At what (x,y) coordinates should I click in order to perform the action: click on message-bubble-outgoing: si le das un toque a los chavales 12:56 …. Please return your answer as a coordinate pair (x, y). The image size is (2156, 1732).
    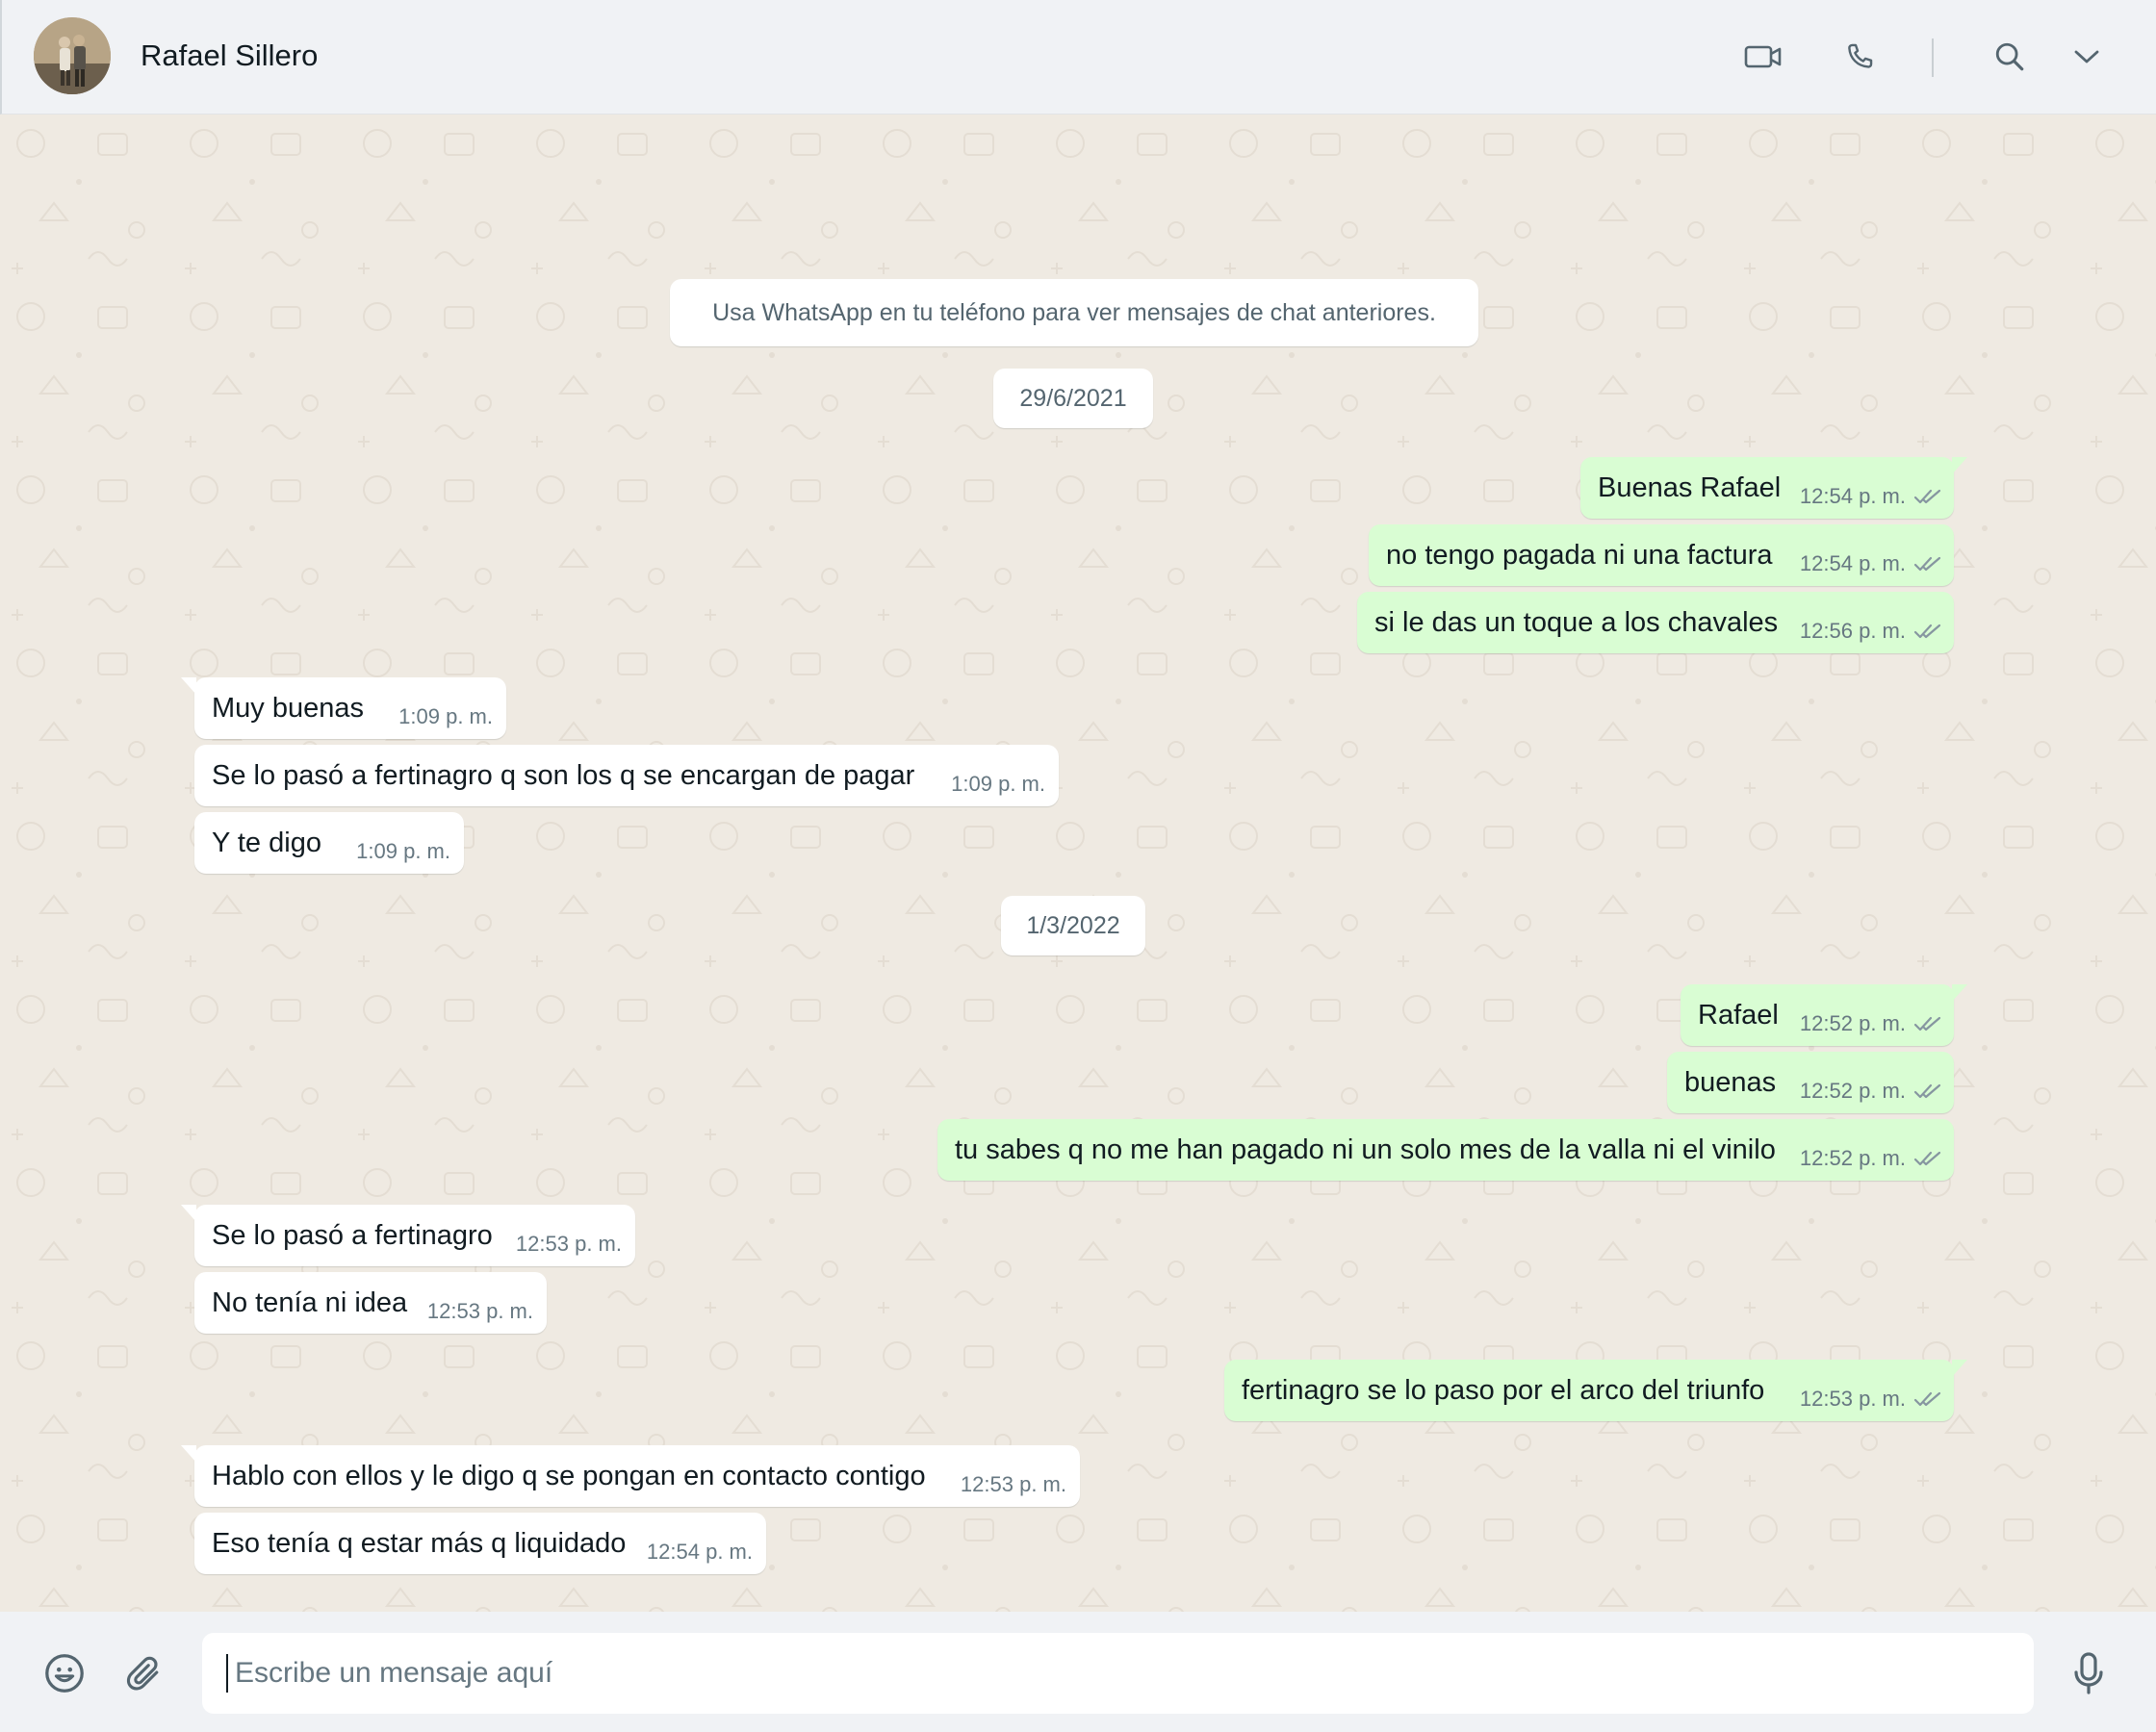
    Looking at the image, I should click on (1655, 622).